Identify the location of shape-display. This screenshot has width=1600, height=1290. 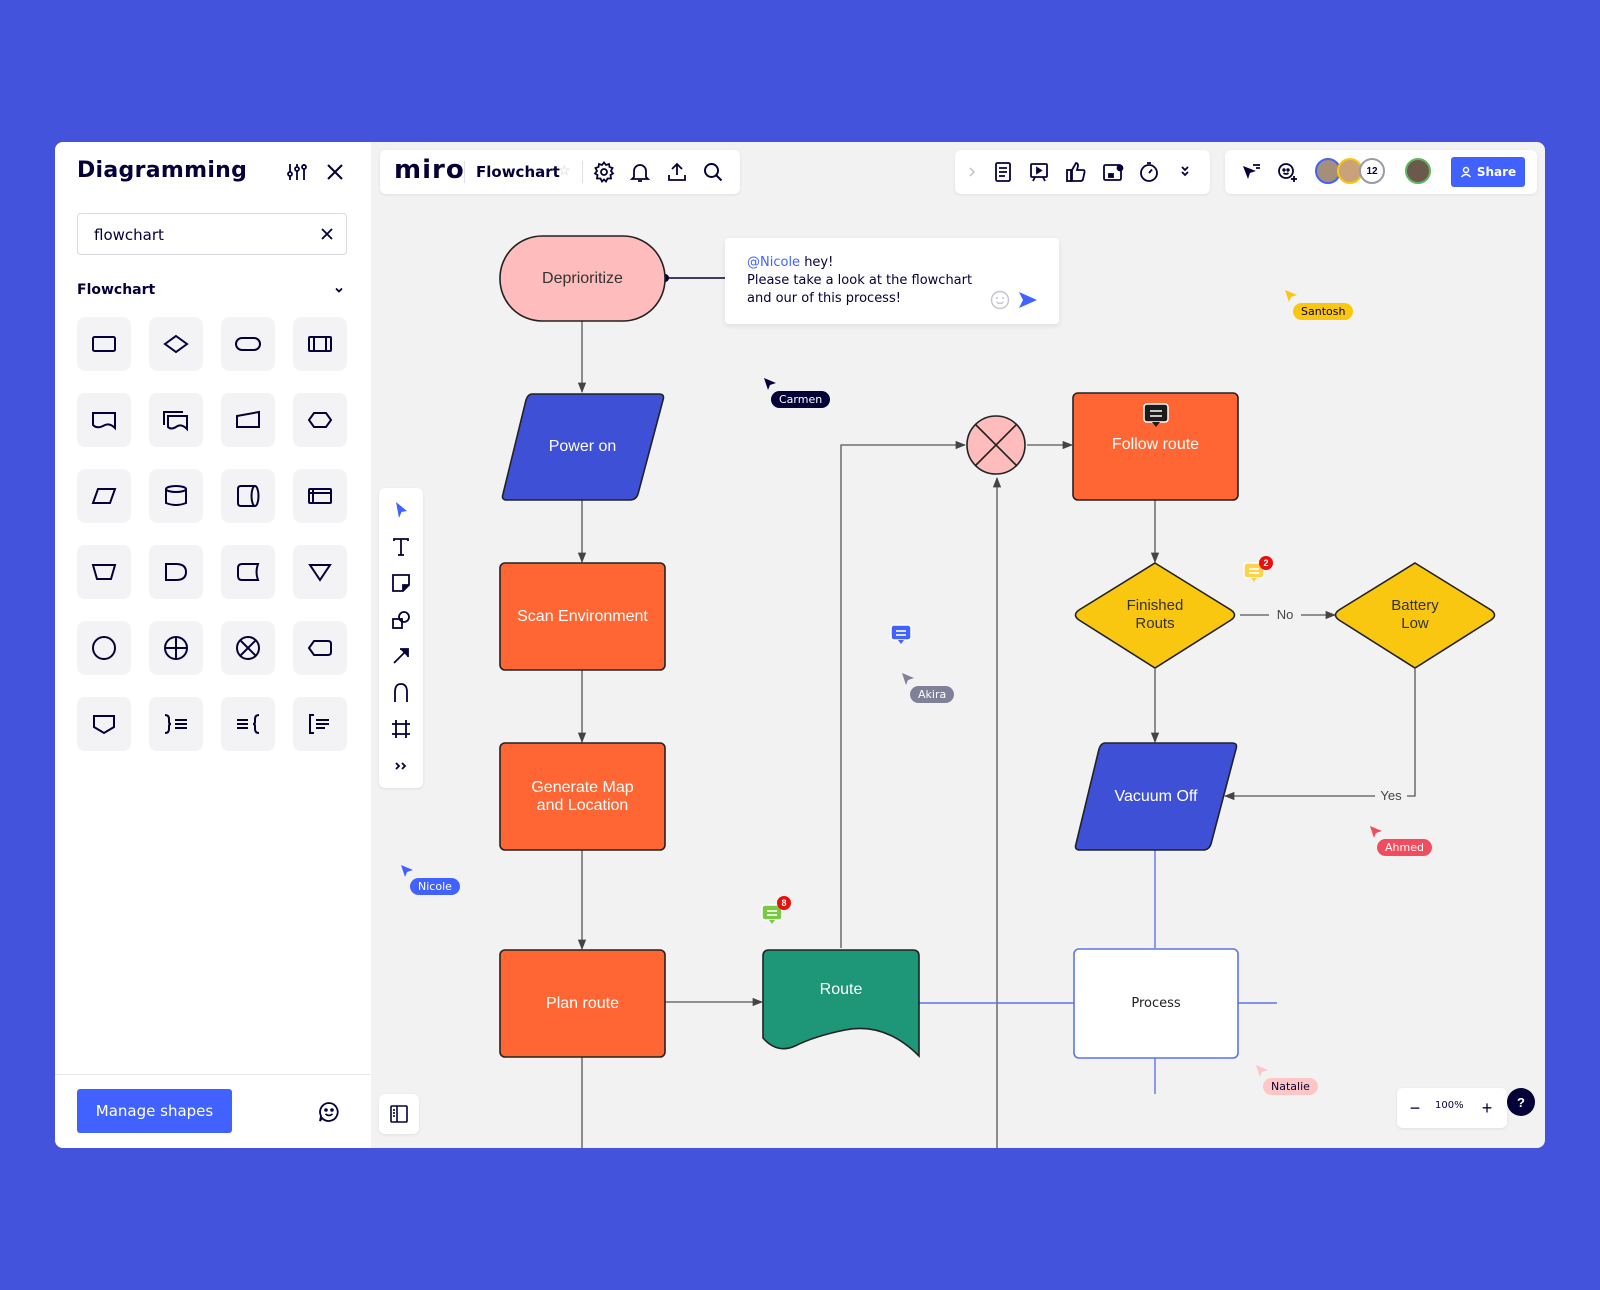
(320, 648).